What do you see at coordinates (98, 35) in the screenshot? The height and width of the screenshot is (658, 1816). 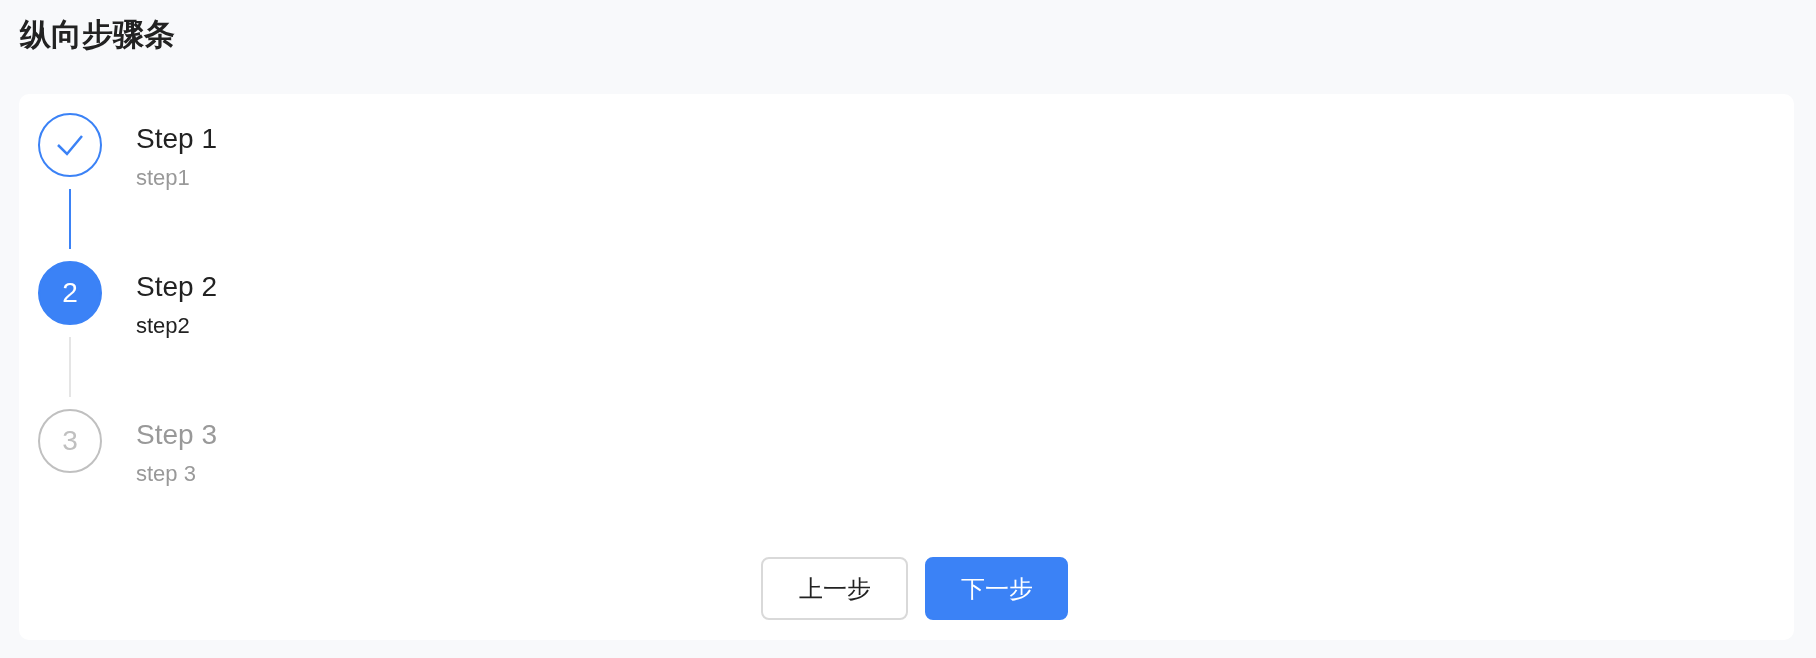 I see `page-title: 纵向步骤条` at bounding box center [98, 35].